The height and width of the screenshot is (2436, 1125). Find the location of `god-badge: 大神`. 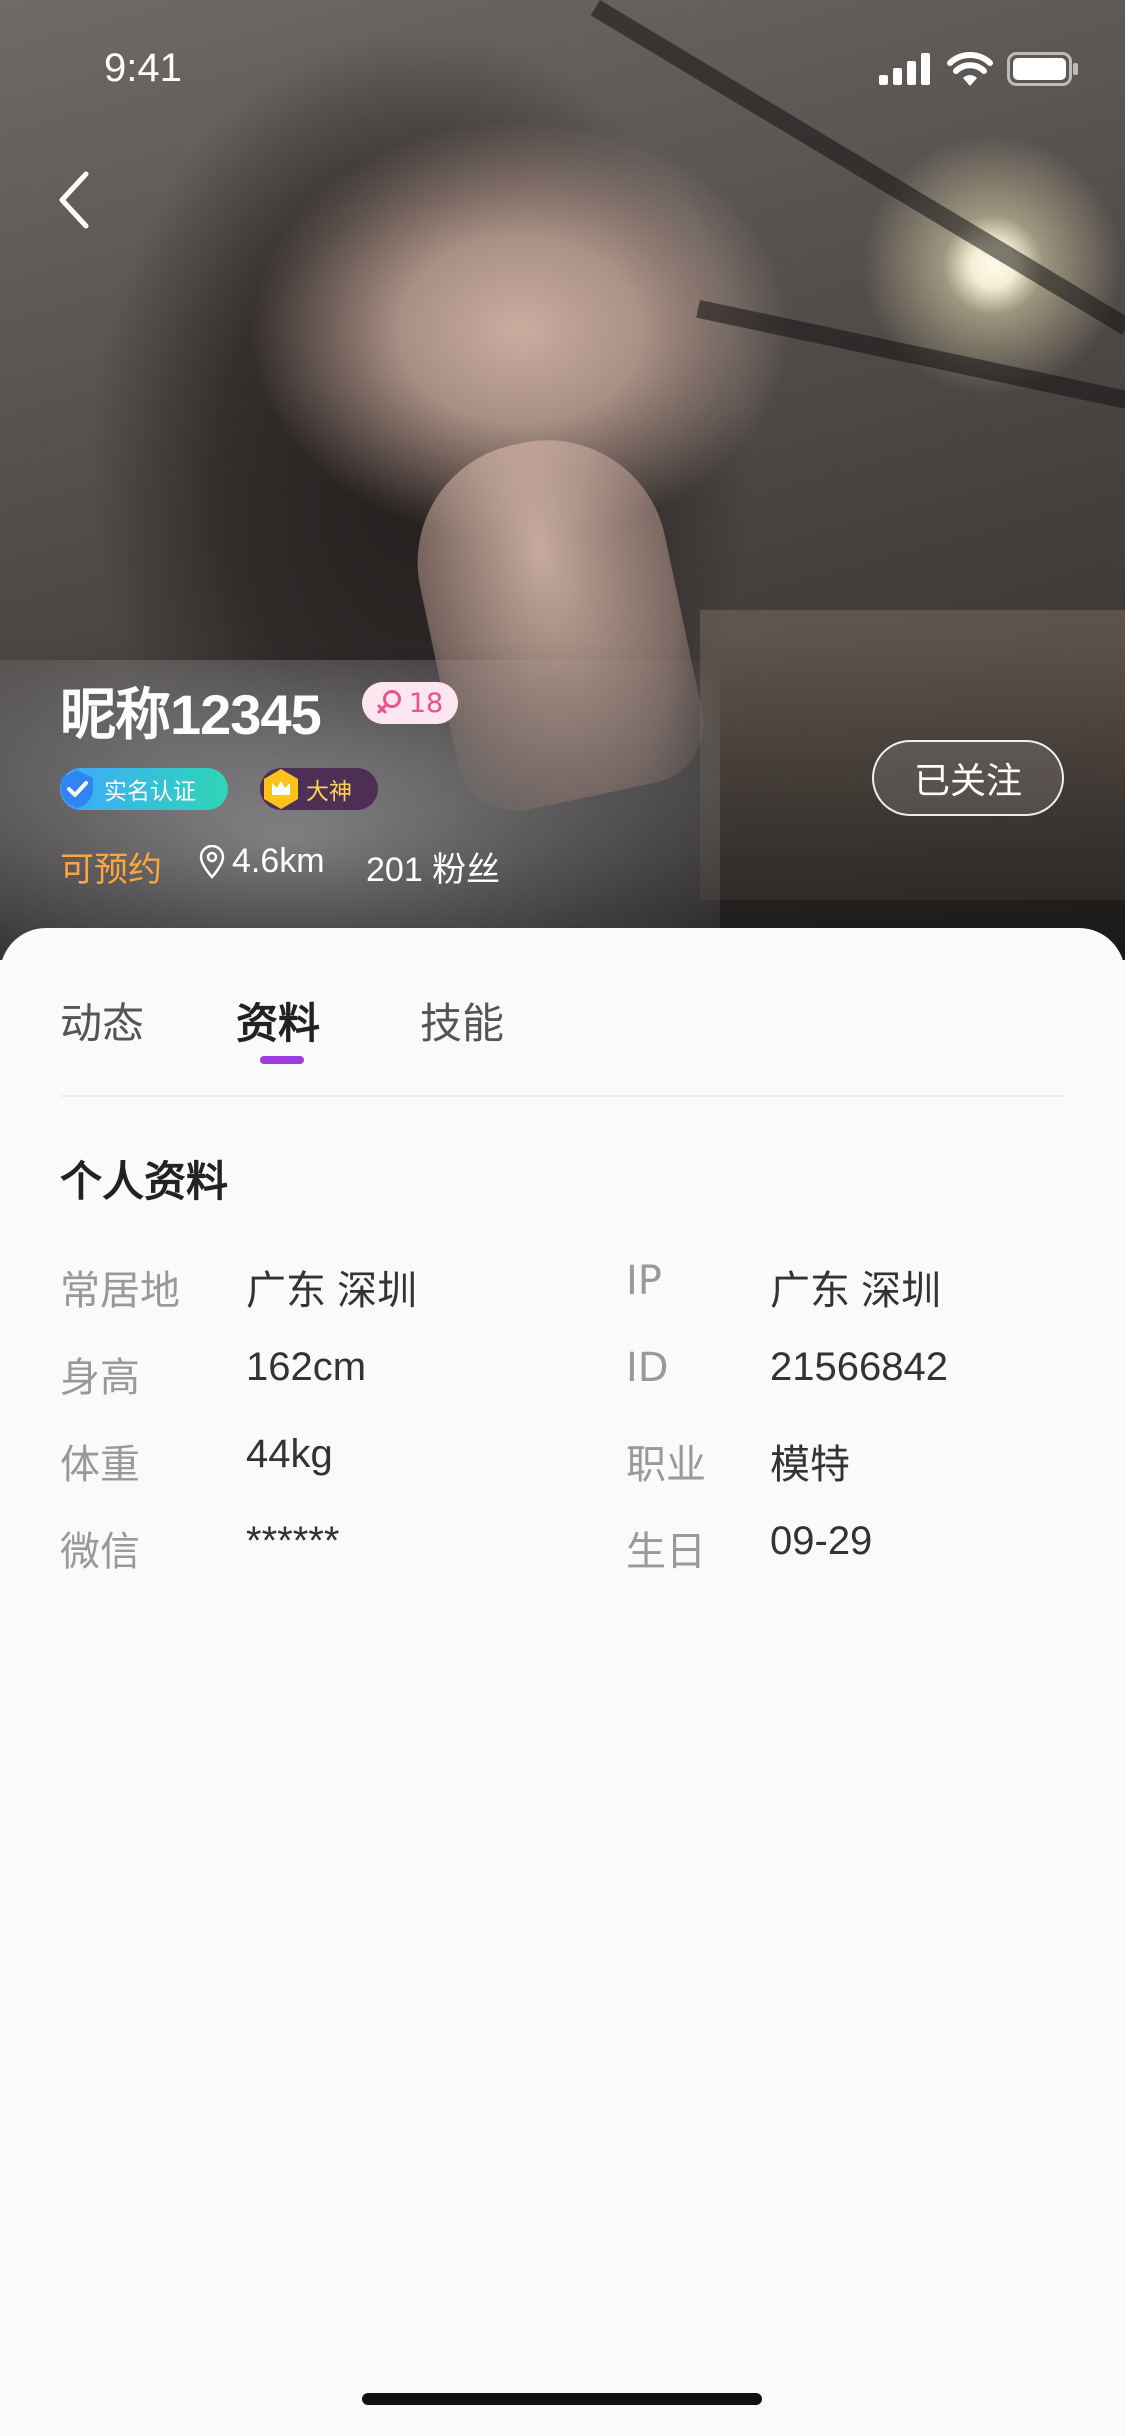

god-badge: 大神 is located at coordinates (319, 789).